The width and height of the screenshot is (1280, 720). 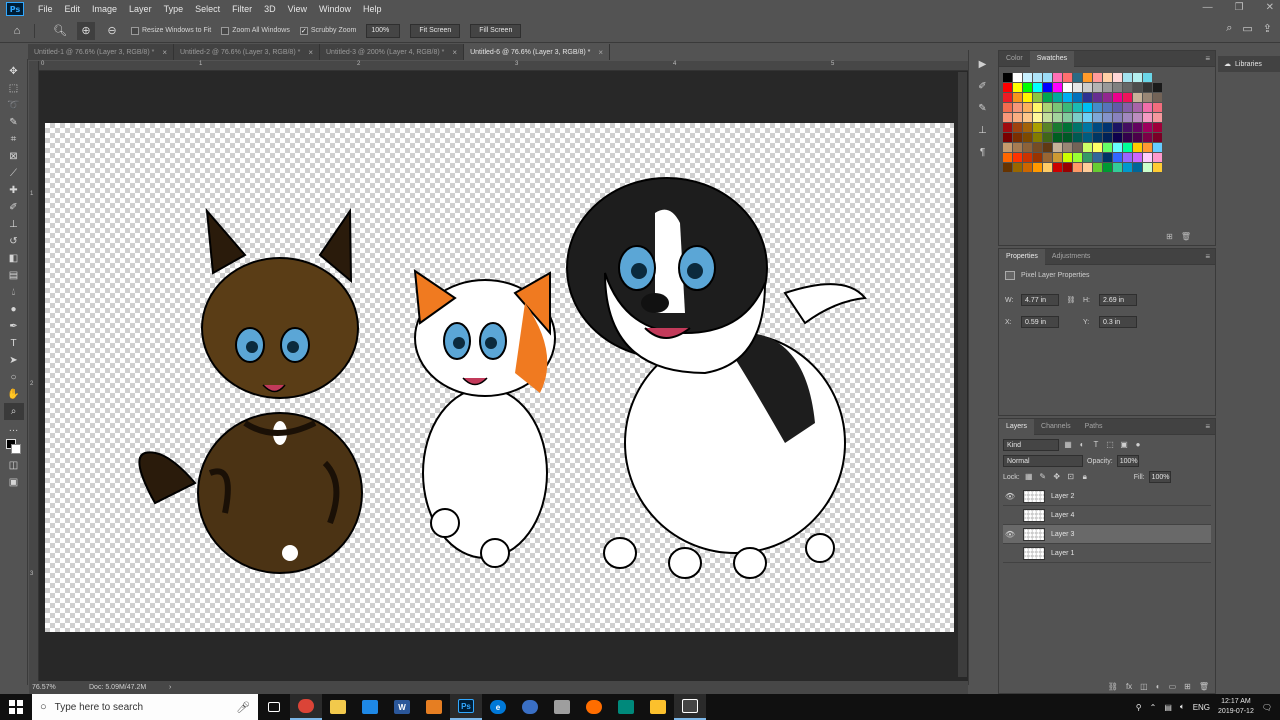 What do you see at coordinates (14, 156) in the screenshot?
I see `frame-tool-icon: ⊠` at bounding box center [14, 156].